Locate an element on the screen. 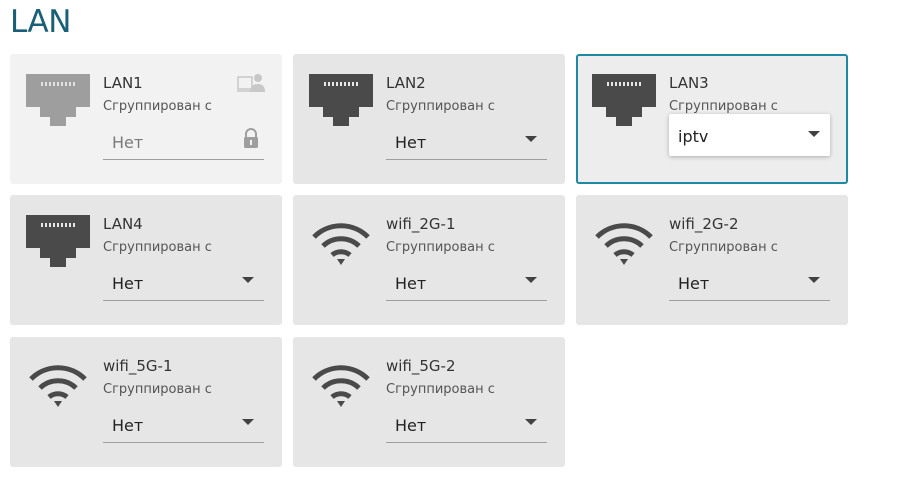 Image resolution: width=923 pixels, height=478 pixels. port-name: wifi_5G-2 is located at coordinates (421, 366).